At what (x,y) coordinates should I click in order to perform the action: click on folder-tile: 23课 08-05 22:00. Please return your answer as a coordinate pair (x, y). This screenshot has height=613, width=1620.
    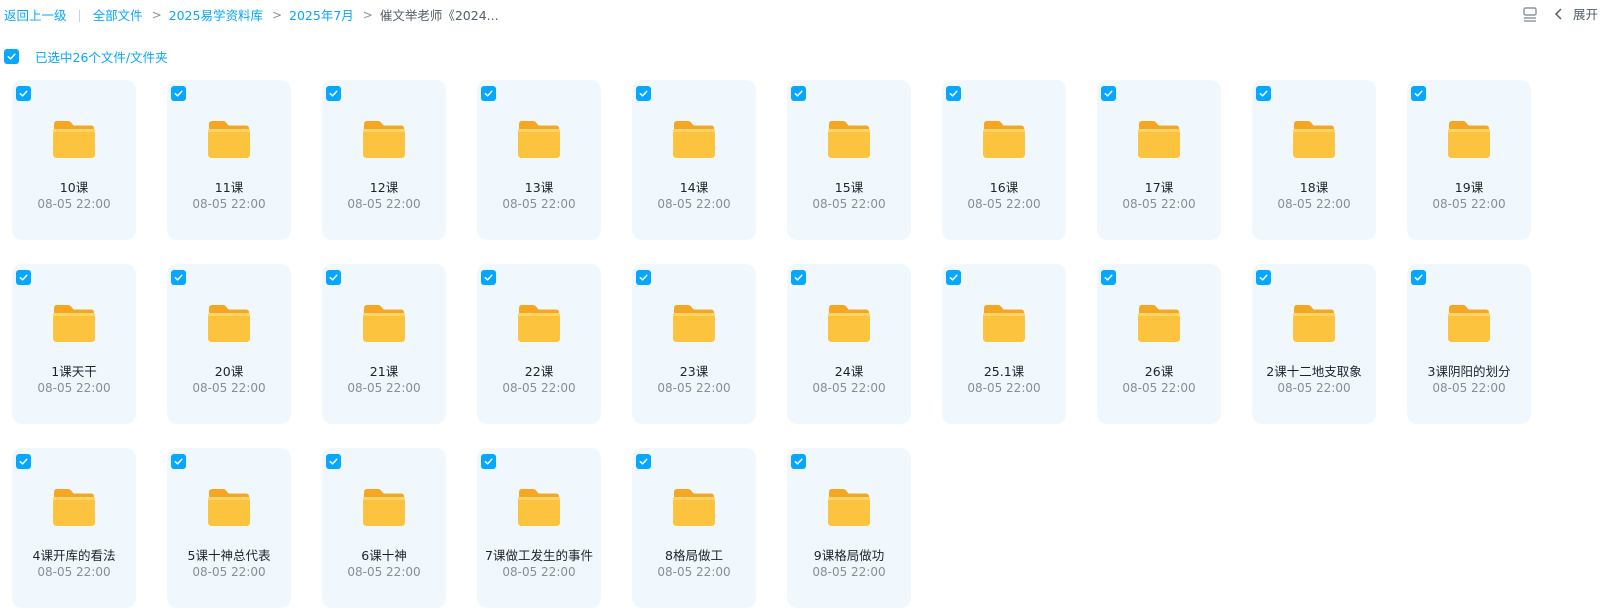
    Looking at the image, I should click on (694, 344).